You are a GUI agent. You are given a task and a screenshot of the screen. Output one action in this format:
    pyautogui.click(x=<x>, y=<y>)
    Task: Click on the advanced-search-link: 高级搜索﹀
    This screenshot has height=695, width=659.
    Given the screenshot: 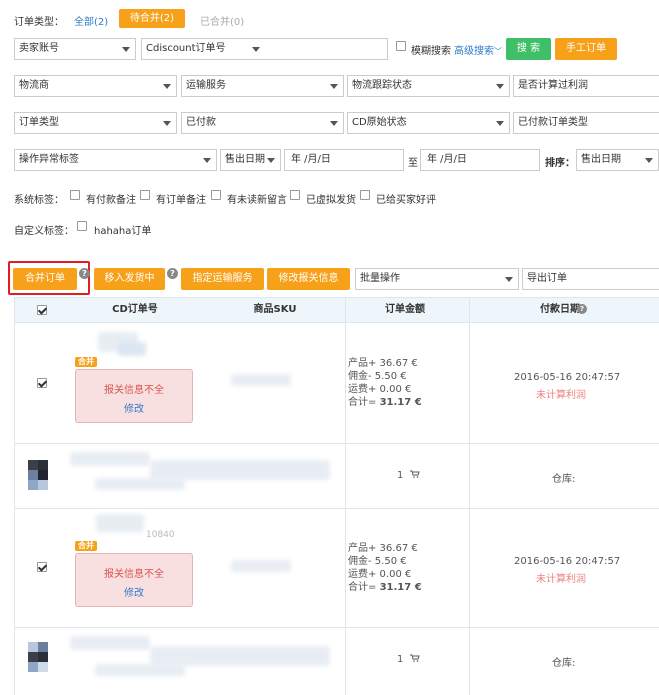 What is the action you would take?
    pyautogui.click(x=478, y=49)
    